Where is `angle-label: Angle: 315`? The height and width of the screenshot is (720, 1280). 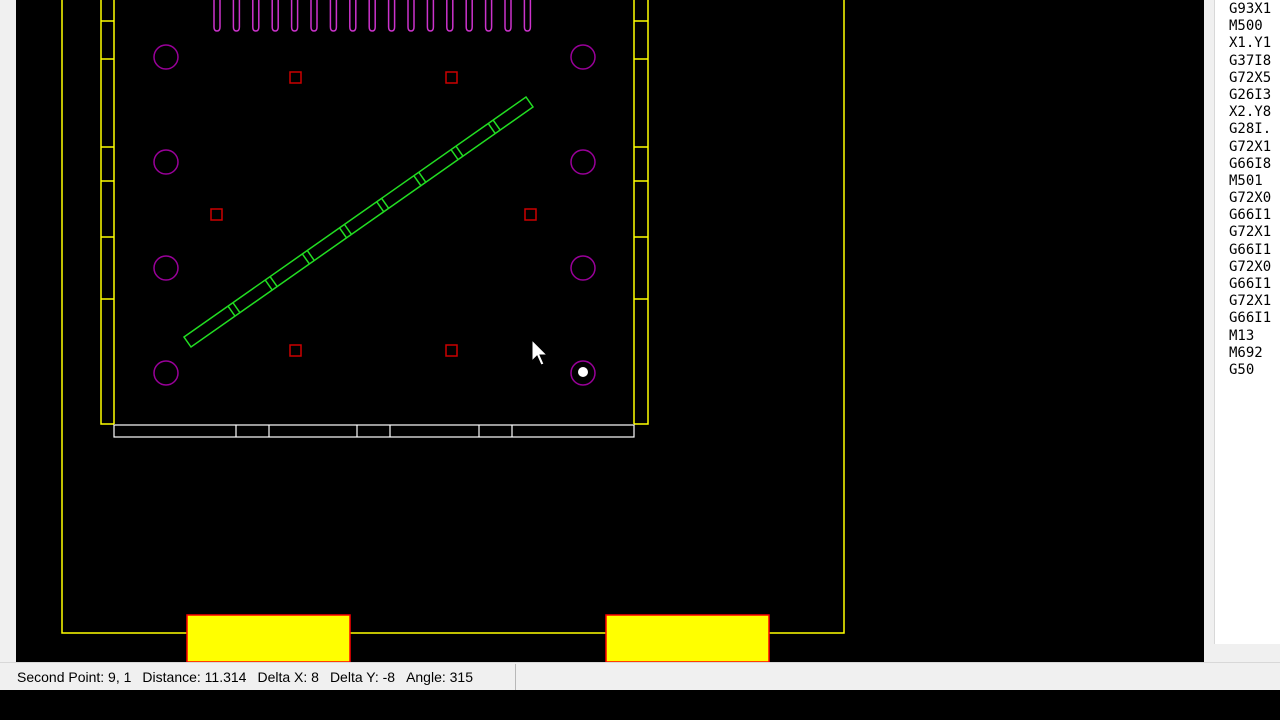
angle-label: Angle: 315 is located at coordinates (440, 677).